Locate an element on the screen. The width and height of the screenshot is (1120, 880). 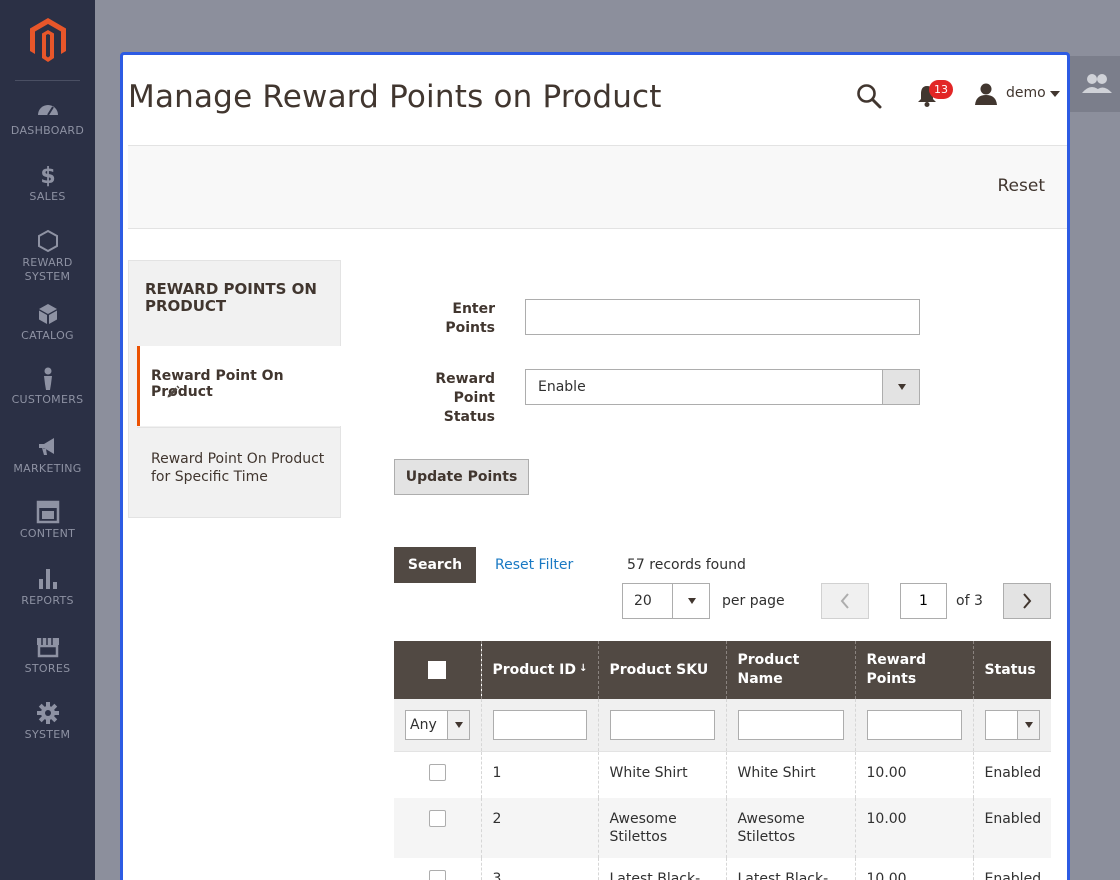
pencil-icon is located at coordinates (173, 391).